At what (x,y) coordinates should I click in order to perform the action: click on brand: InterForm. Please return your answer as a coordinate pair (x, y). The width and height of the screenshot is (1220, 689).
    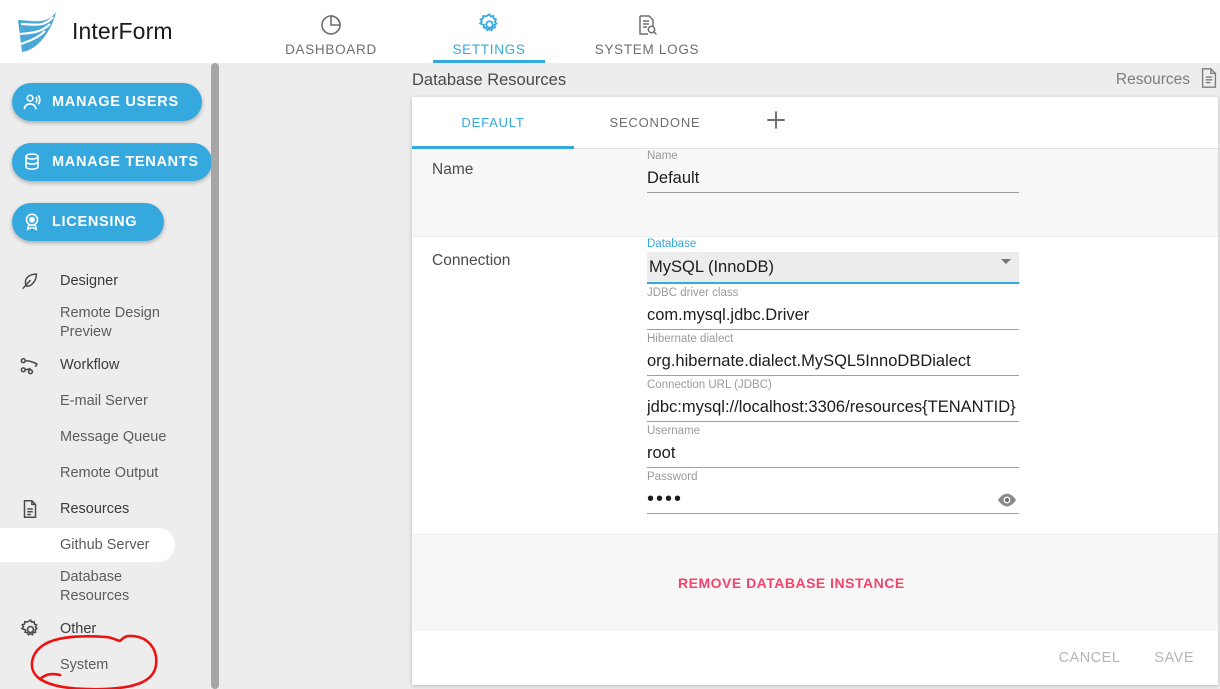
    Looking at the image, I should click on (132, 32).